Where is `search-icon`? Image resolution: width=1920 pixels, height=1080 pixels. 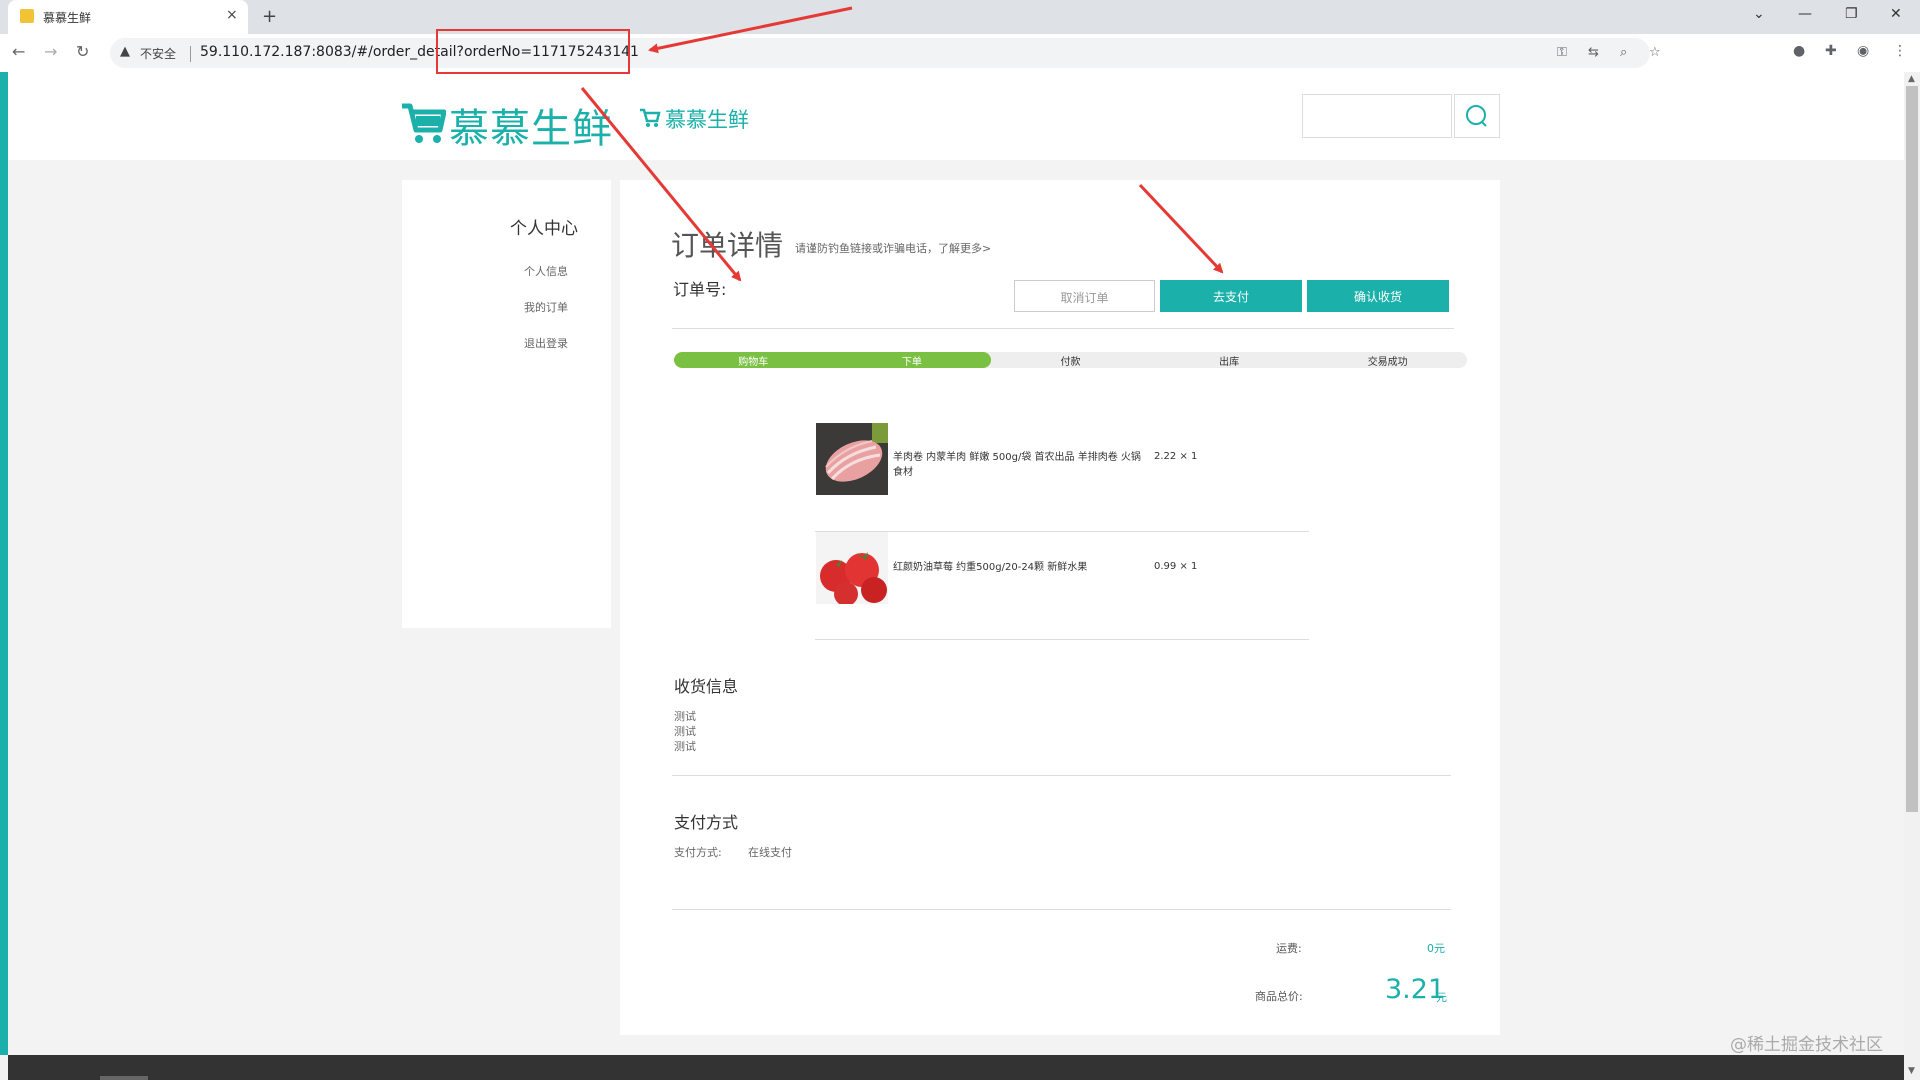
search-icon is located at coordinates (1476, 116).